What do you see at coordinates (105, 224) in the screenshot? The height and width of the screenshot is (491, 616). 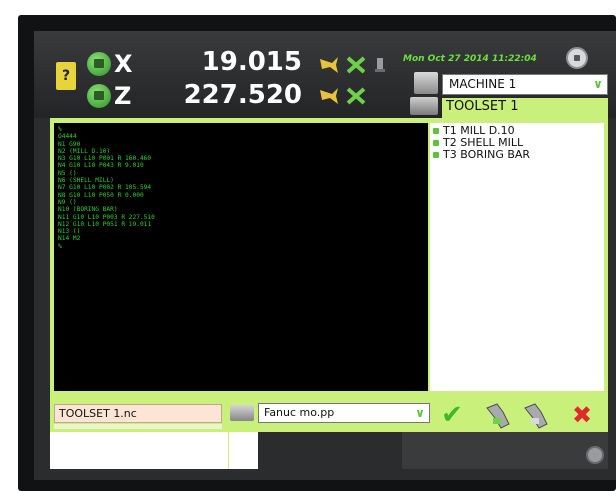 I see `code-line: N12 G10 L10 P051 R 19.011` at bounding box center [105, 224].